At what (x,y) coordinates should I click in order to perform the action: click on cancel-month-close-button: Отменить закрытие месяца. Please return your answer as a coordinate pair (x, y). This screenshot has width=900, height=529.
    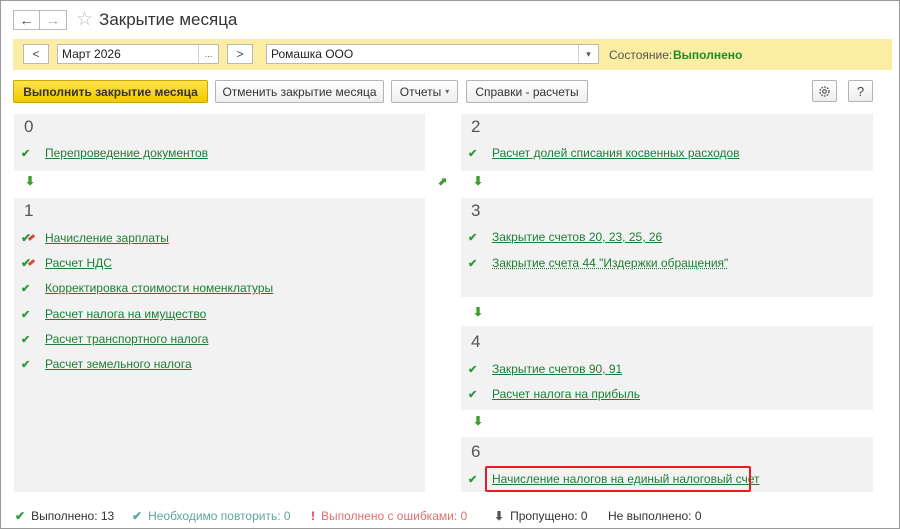
    Looking at the image, I should click on (299, 91).